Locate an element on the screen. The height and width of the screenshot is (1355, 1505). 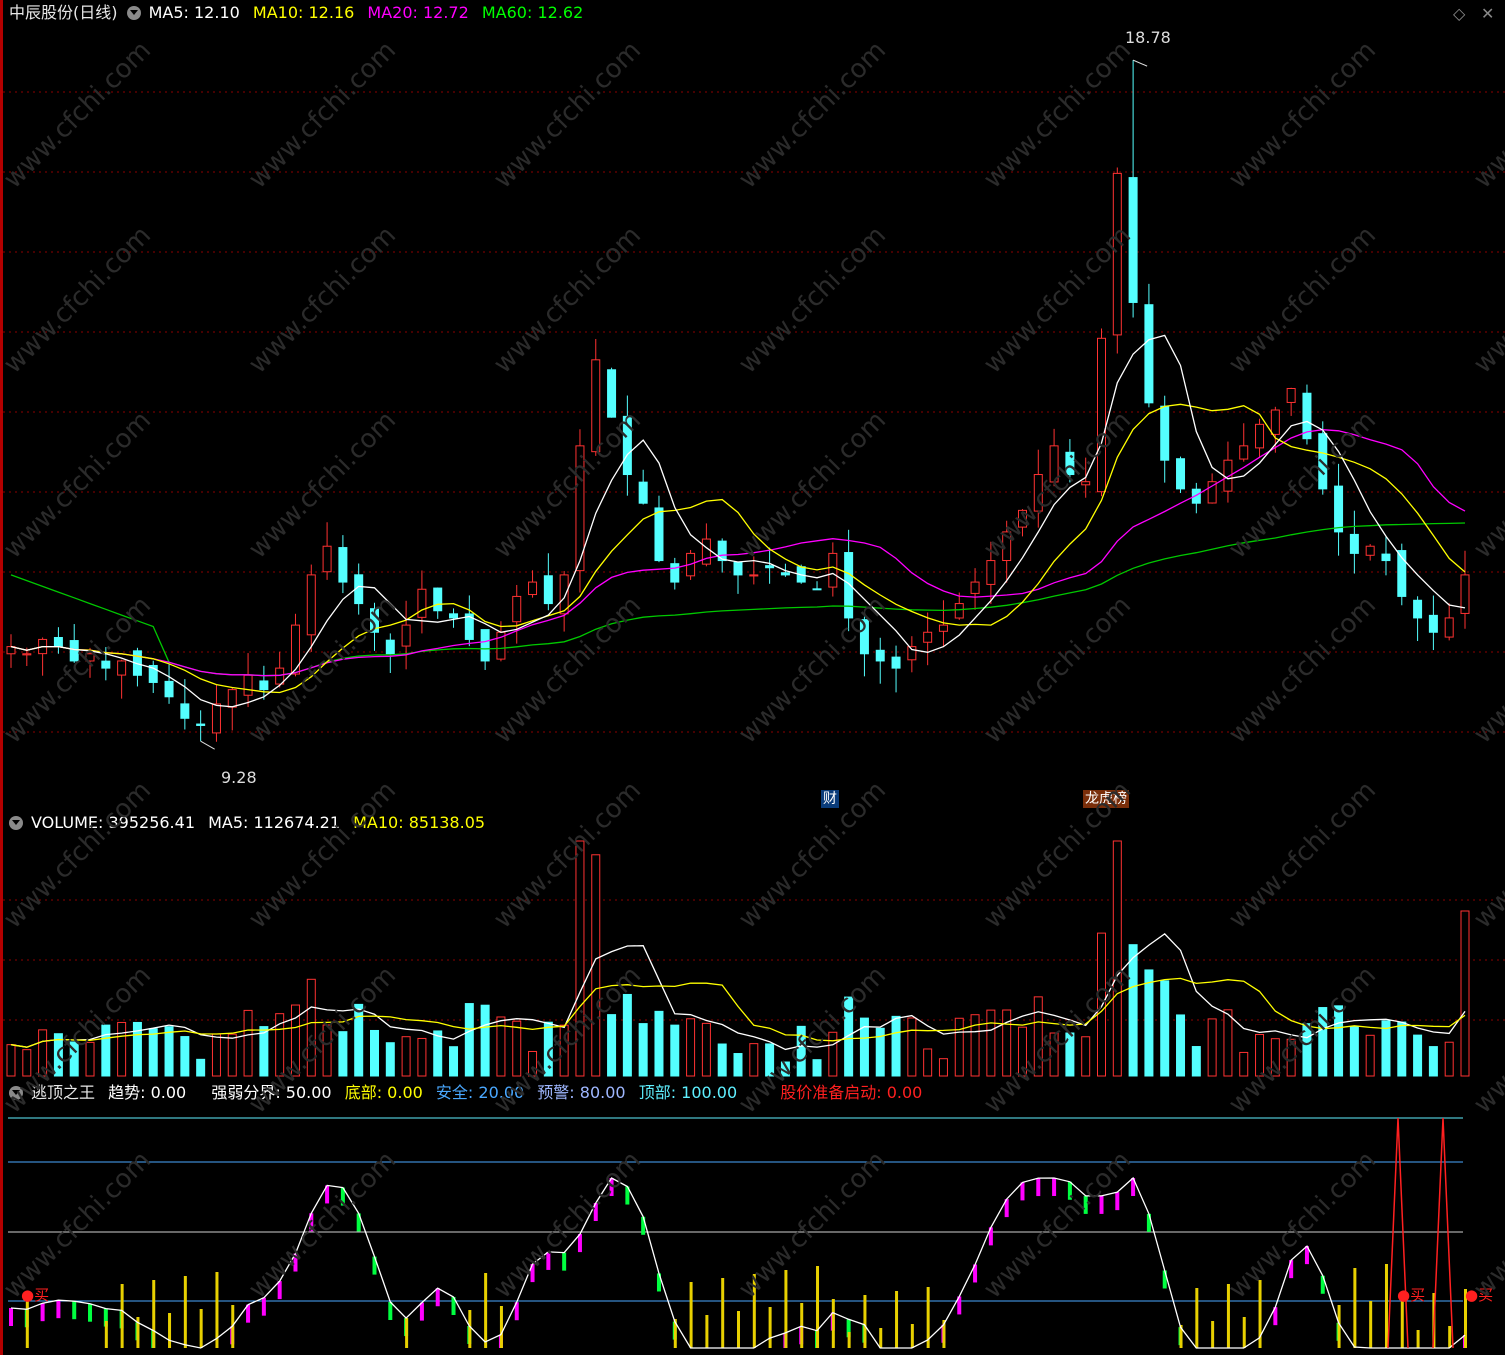
start-spike is located at coordinates (1398, 1233).